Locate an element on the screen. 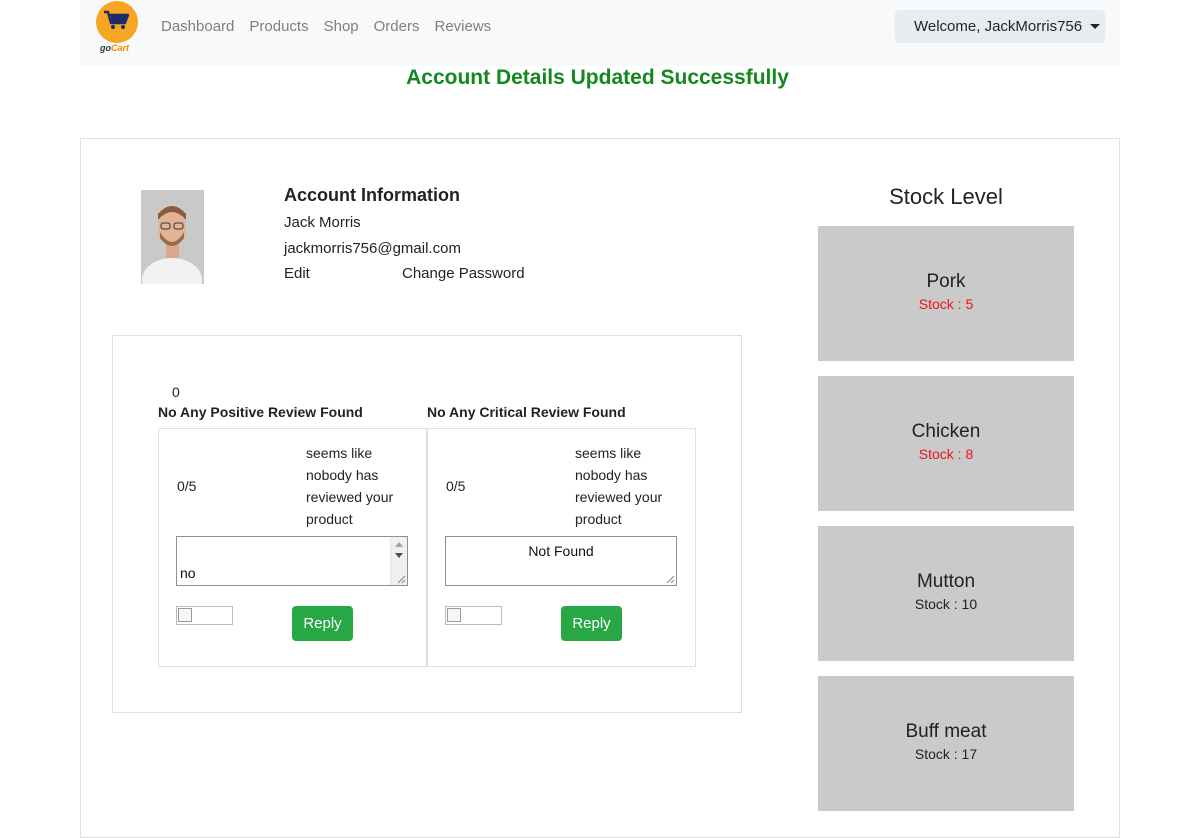 Image resolution: width=1195 pixels, height=838 pixels. positive-reply-button: Reply is located at coordinates (322, 623).